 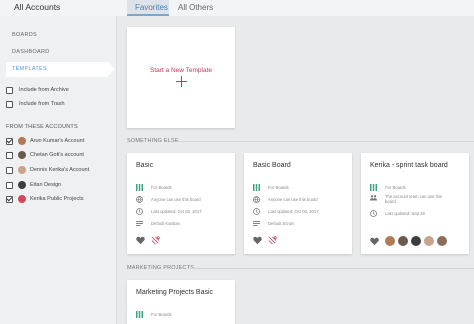 I want to click on section-header: MARKETING PROJECTS, so click(x=161, y=268).